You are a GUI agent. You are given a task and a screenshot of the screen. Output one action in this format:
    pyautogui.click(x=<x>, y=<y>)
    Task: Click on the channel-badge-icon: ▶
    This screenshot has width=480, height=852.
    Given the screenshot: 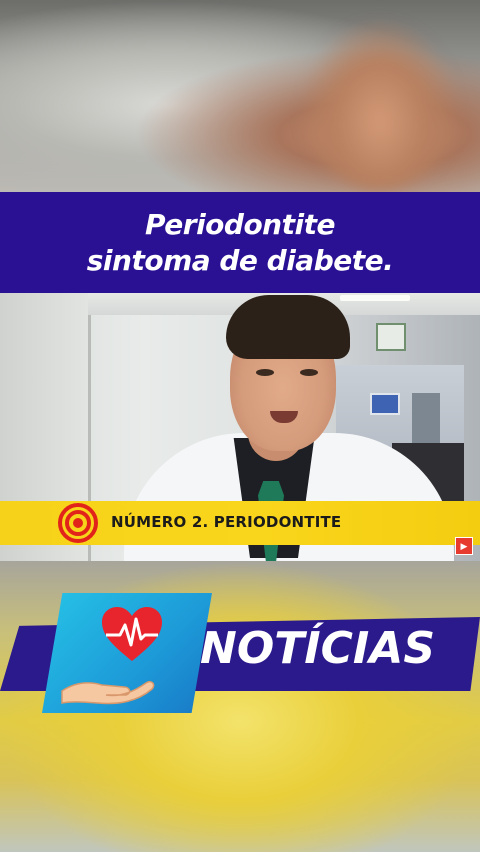 What is the action you would take?
    pyautogui.click(x=464, y=546)
    